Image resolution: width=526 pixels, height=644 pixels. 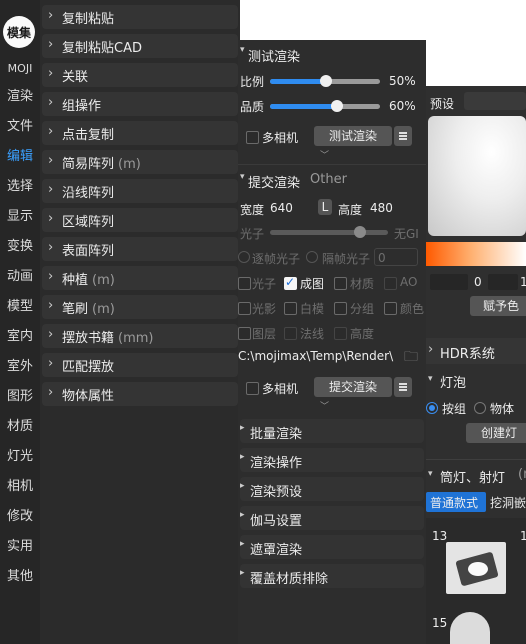 What do you see at coordinates (312, 257) in the screenshot?
I see `interval-photon-radio` at bounding box center [312, 257].